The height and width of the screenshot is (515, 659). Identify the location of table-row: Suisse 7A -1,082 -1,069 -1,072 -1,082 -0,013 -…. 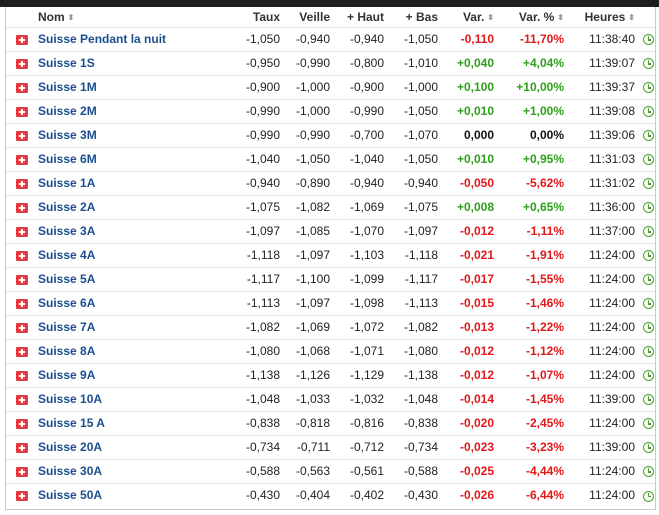
(330, 327).